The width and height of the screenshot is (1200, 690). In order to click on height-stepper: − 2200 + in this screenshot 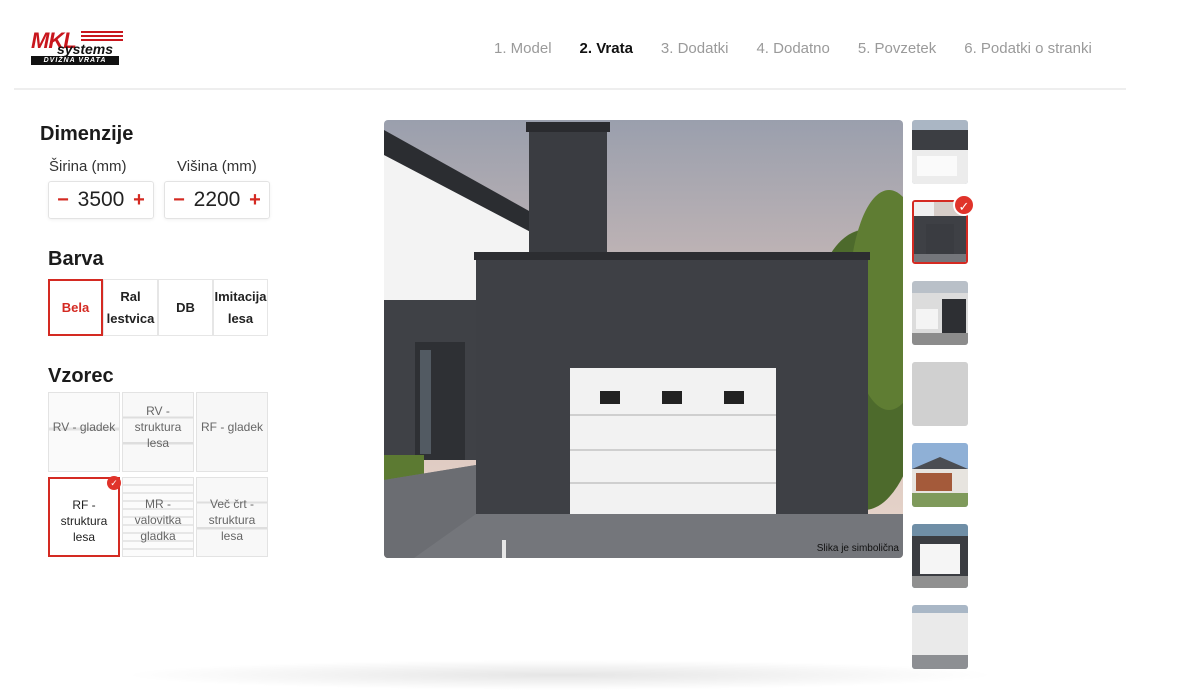, I will do `click(217, 200)`.